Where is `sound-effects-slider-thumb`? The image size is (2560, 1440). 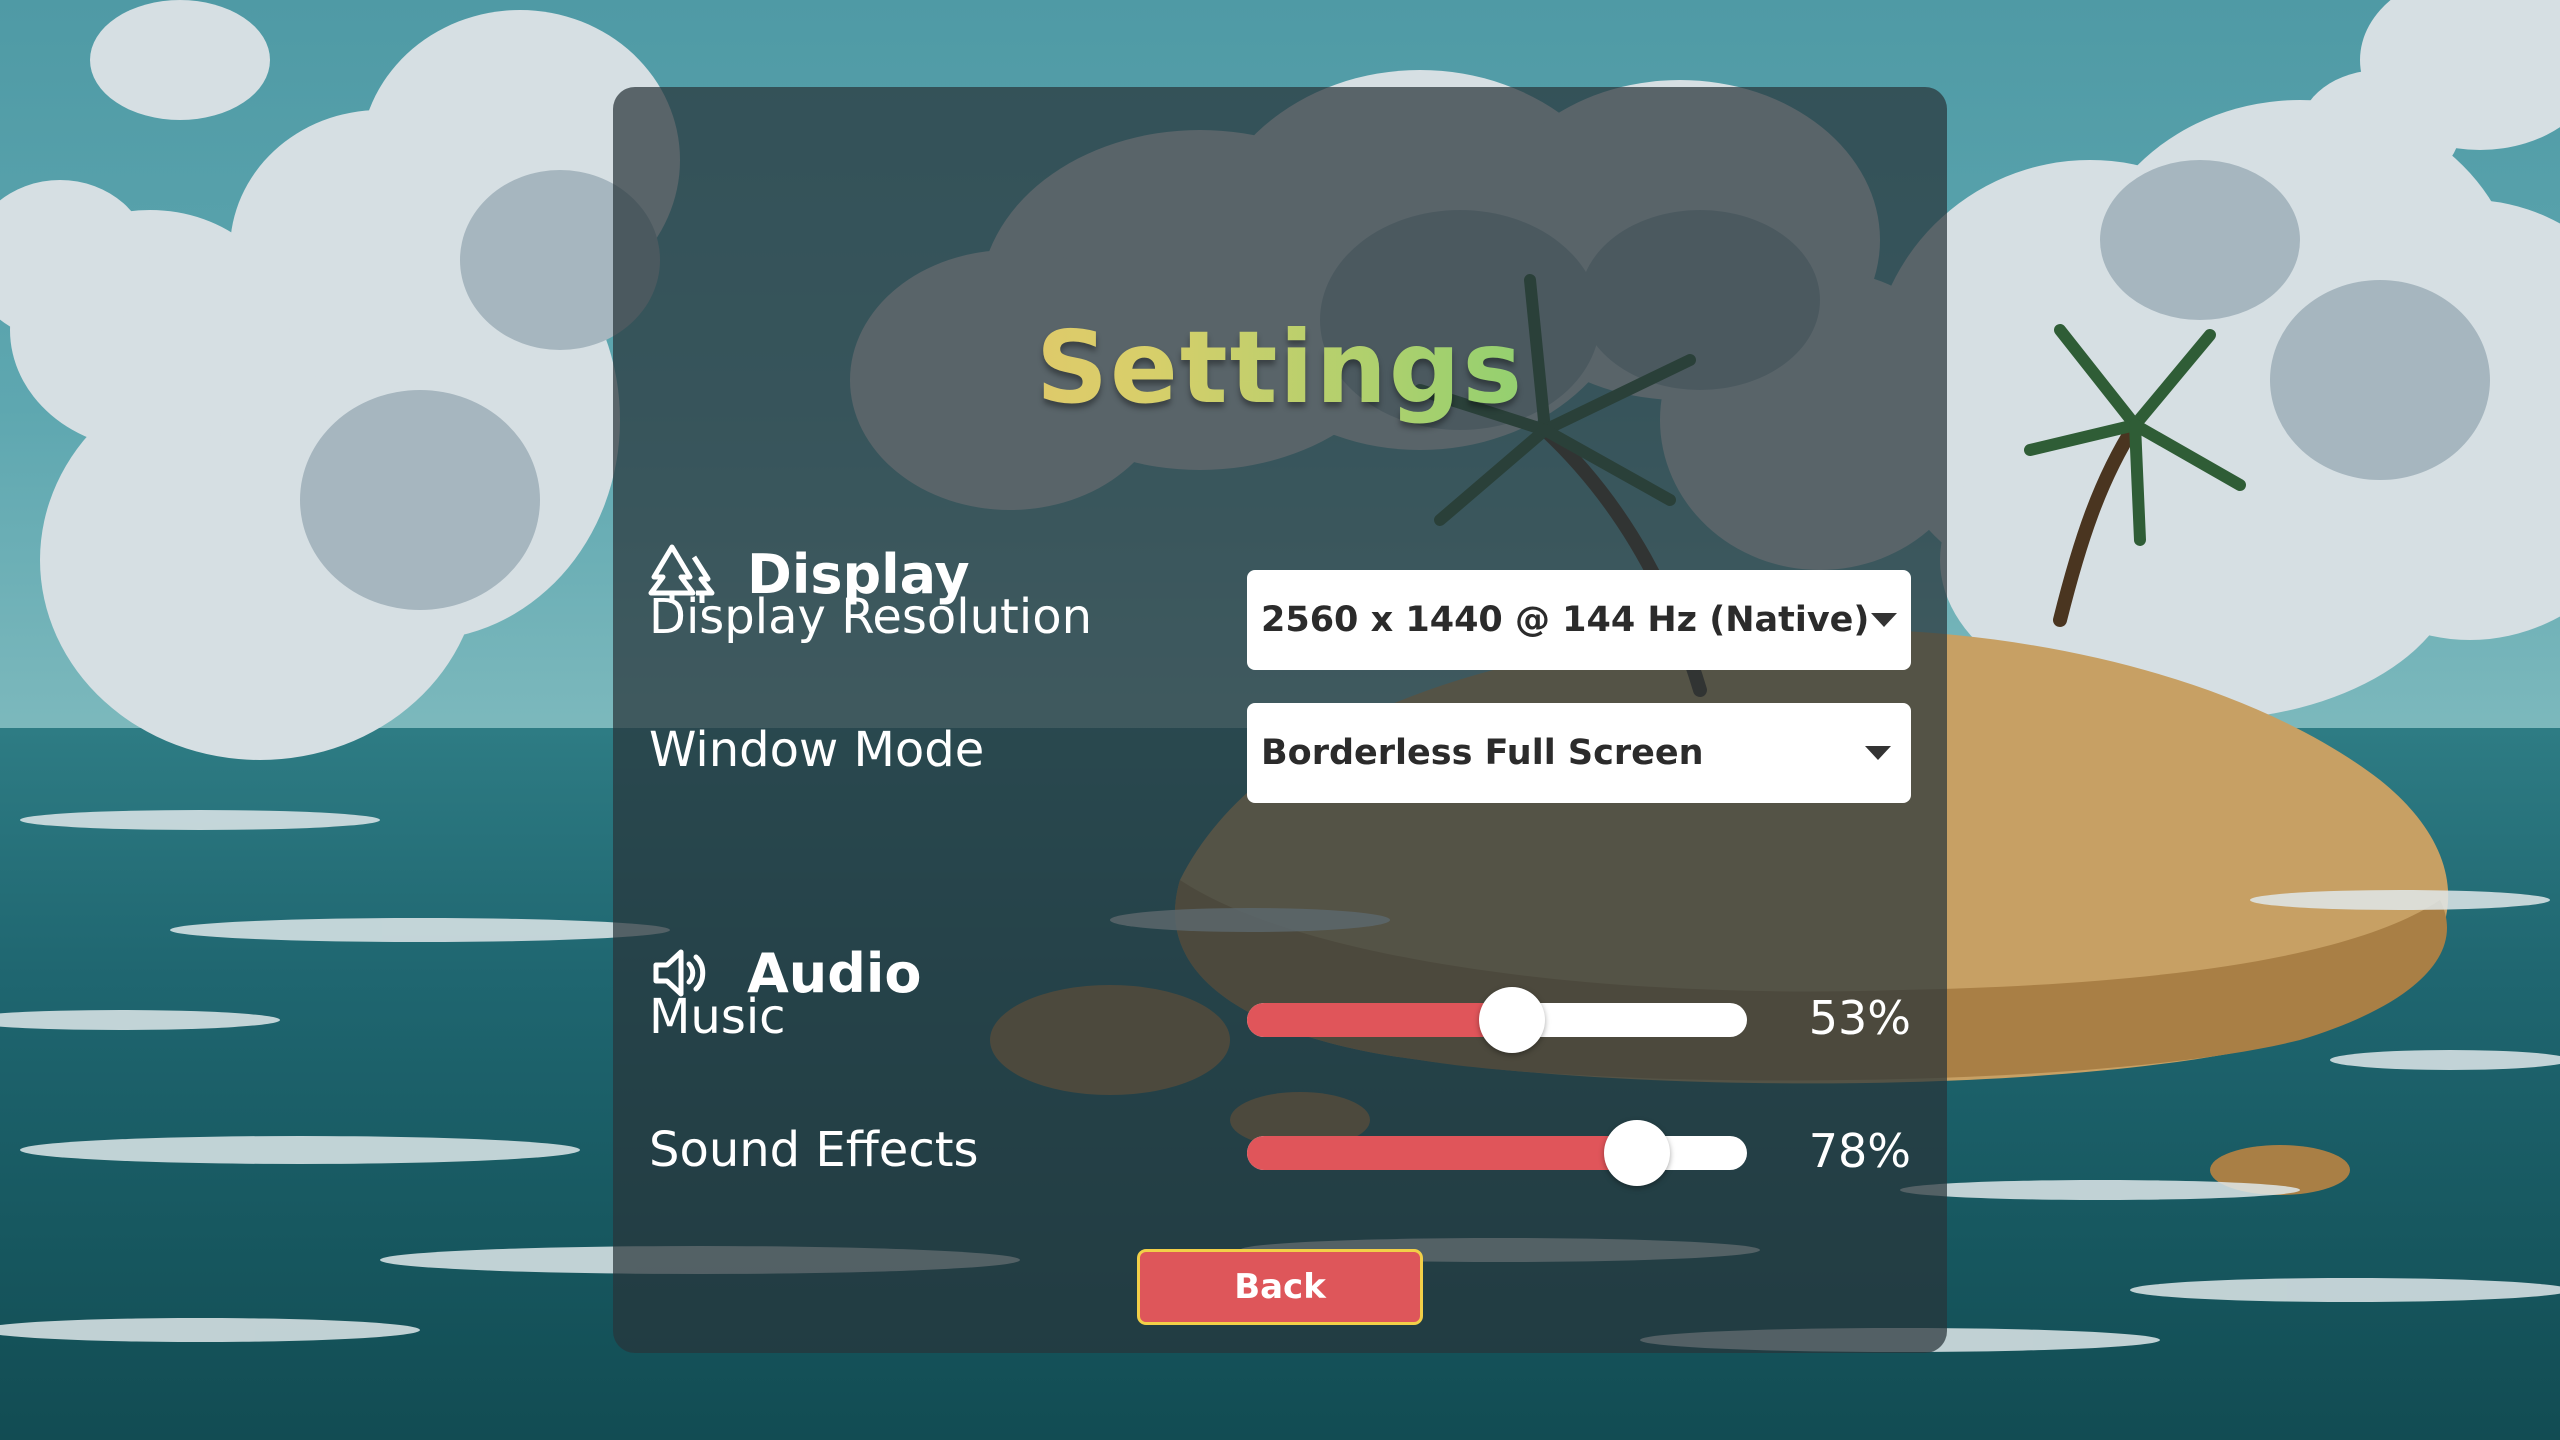 sound-effects-slider-thumb is located at coordinates (1637, 1153).